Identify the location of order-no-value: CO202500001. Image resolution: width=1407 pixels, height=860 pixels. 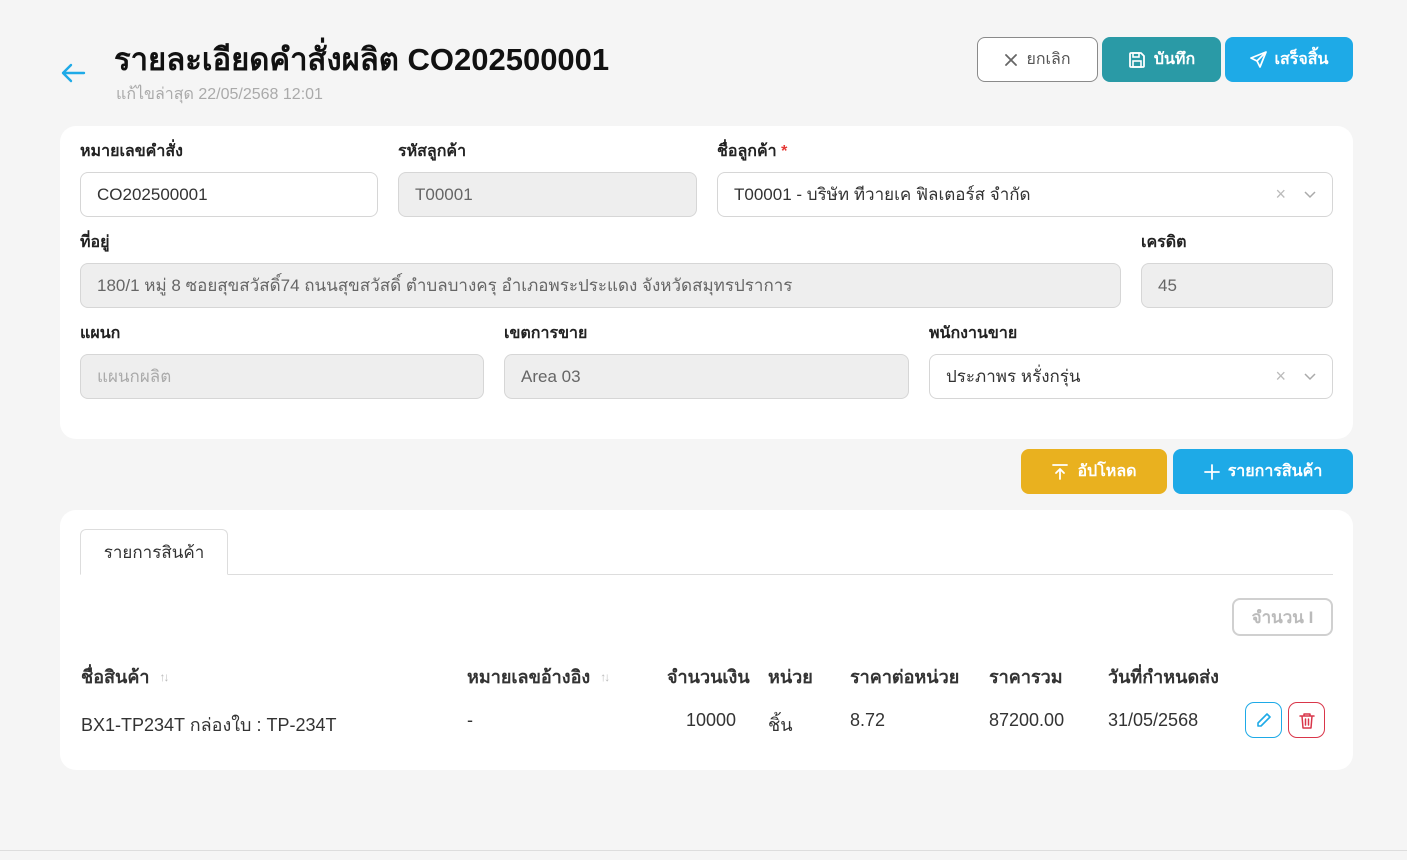
(152, 194).